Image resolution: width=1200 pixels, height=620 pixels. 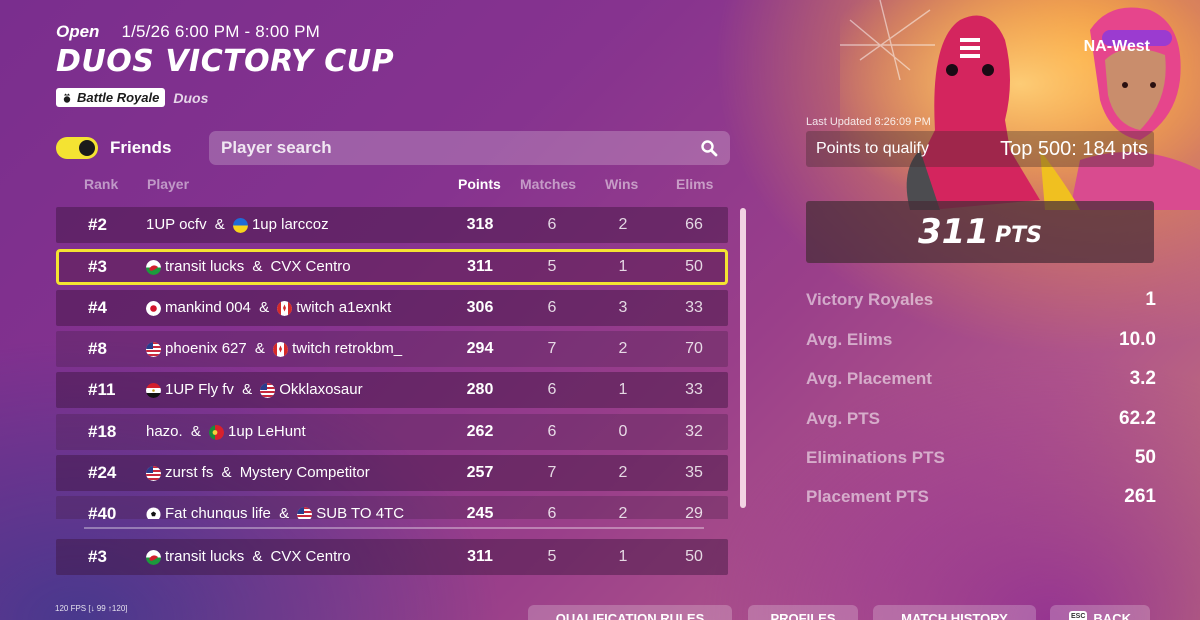 What do you see at coordinates (1140, 496) in the screenshot?
I see `stat-value: 261` at bounding box center [1140, 496].